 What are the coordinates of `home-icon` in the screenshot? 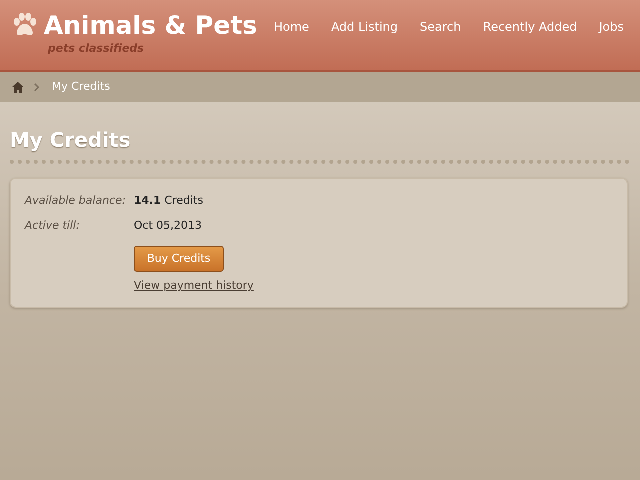 It's located at (18, 87).